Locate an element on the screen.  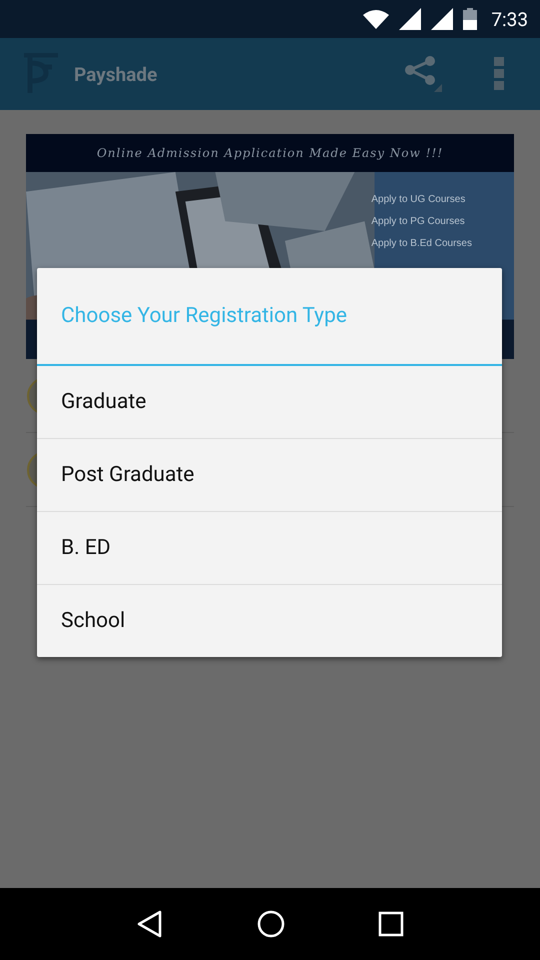
banner-link: Apply to UG Courses is located at coordinates (421, 199).